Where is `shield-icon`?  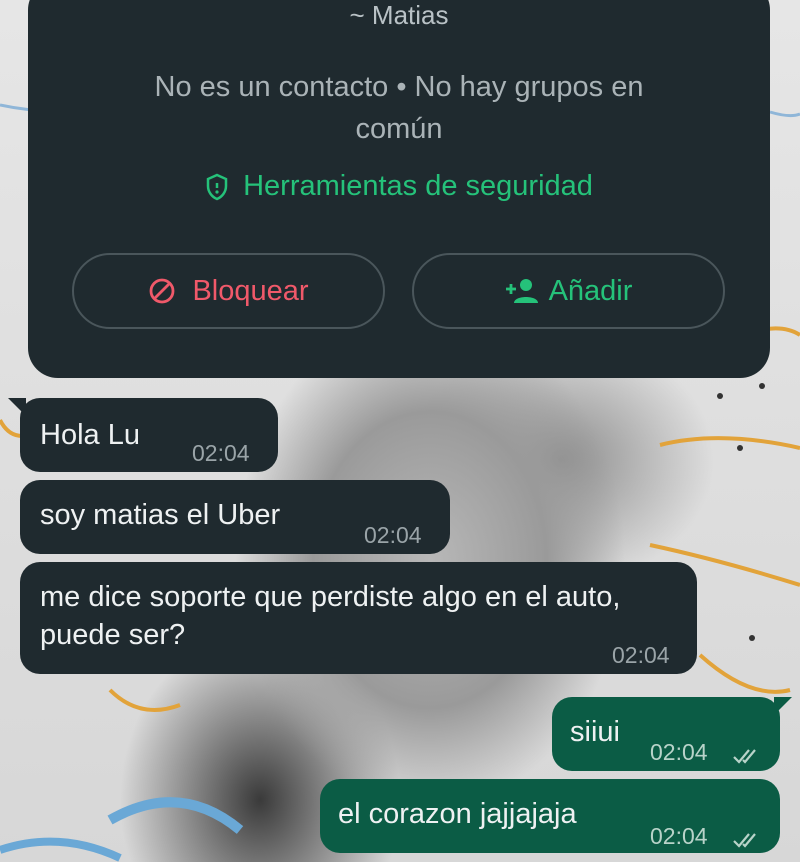 shield-icon is located at coordinates (217, 187).